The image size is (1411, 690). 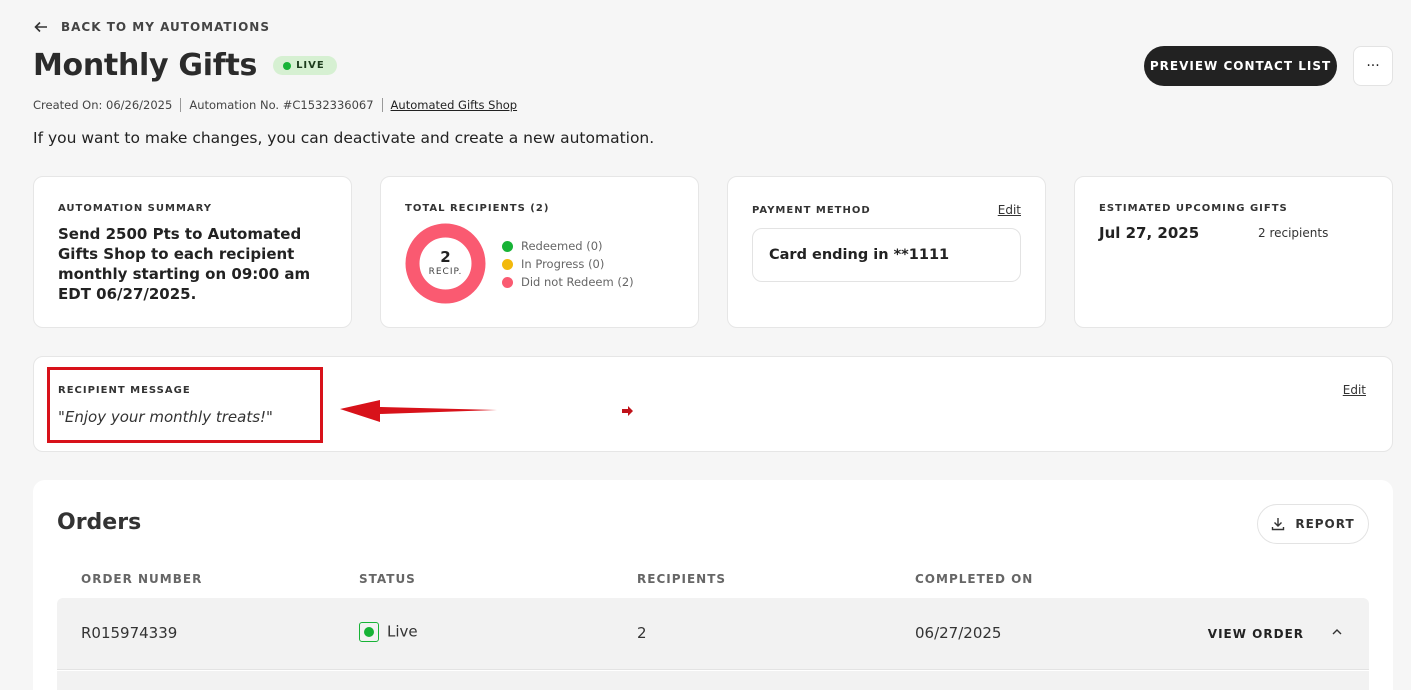 What do you see at coordinates (713, 680) in the screenshot?
I see `table-row-partial` at bounding box center [713, 680].